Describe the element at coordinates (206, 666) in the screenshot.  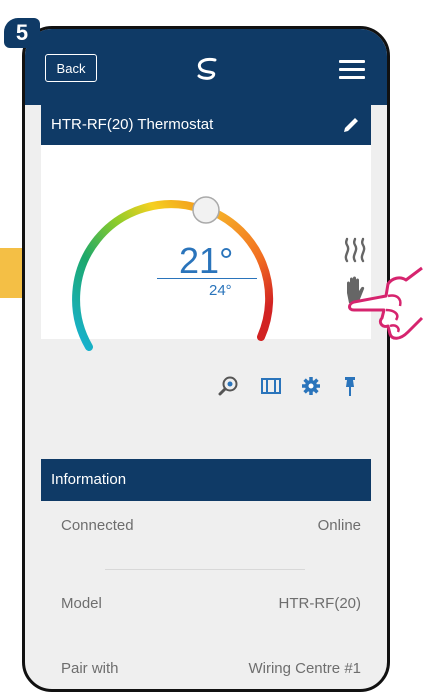
I see `info-row-pair-with: Pair with Wiring Centre #1` at that location.